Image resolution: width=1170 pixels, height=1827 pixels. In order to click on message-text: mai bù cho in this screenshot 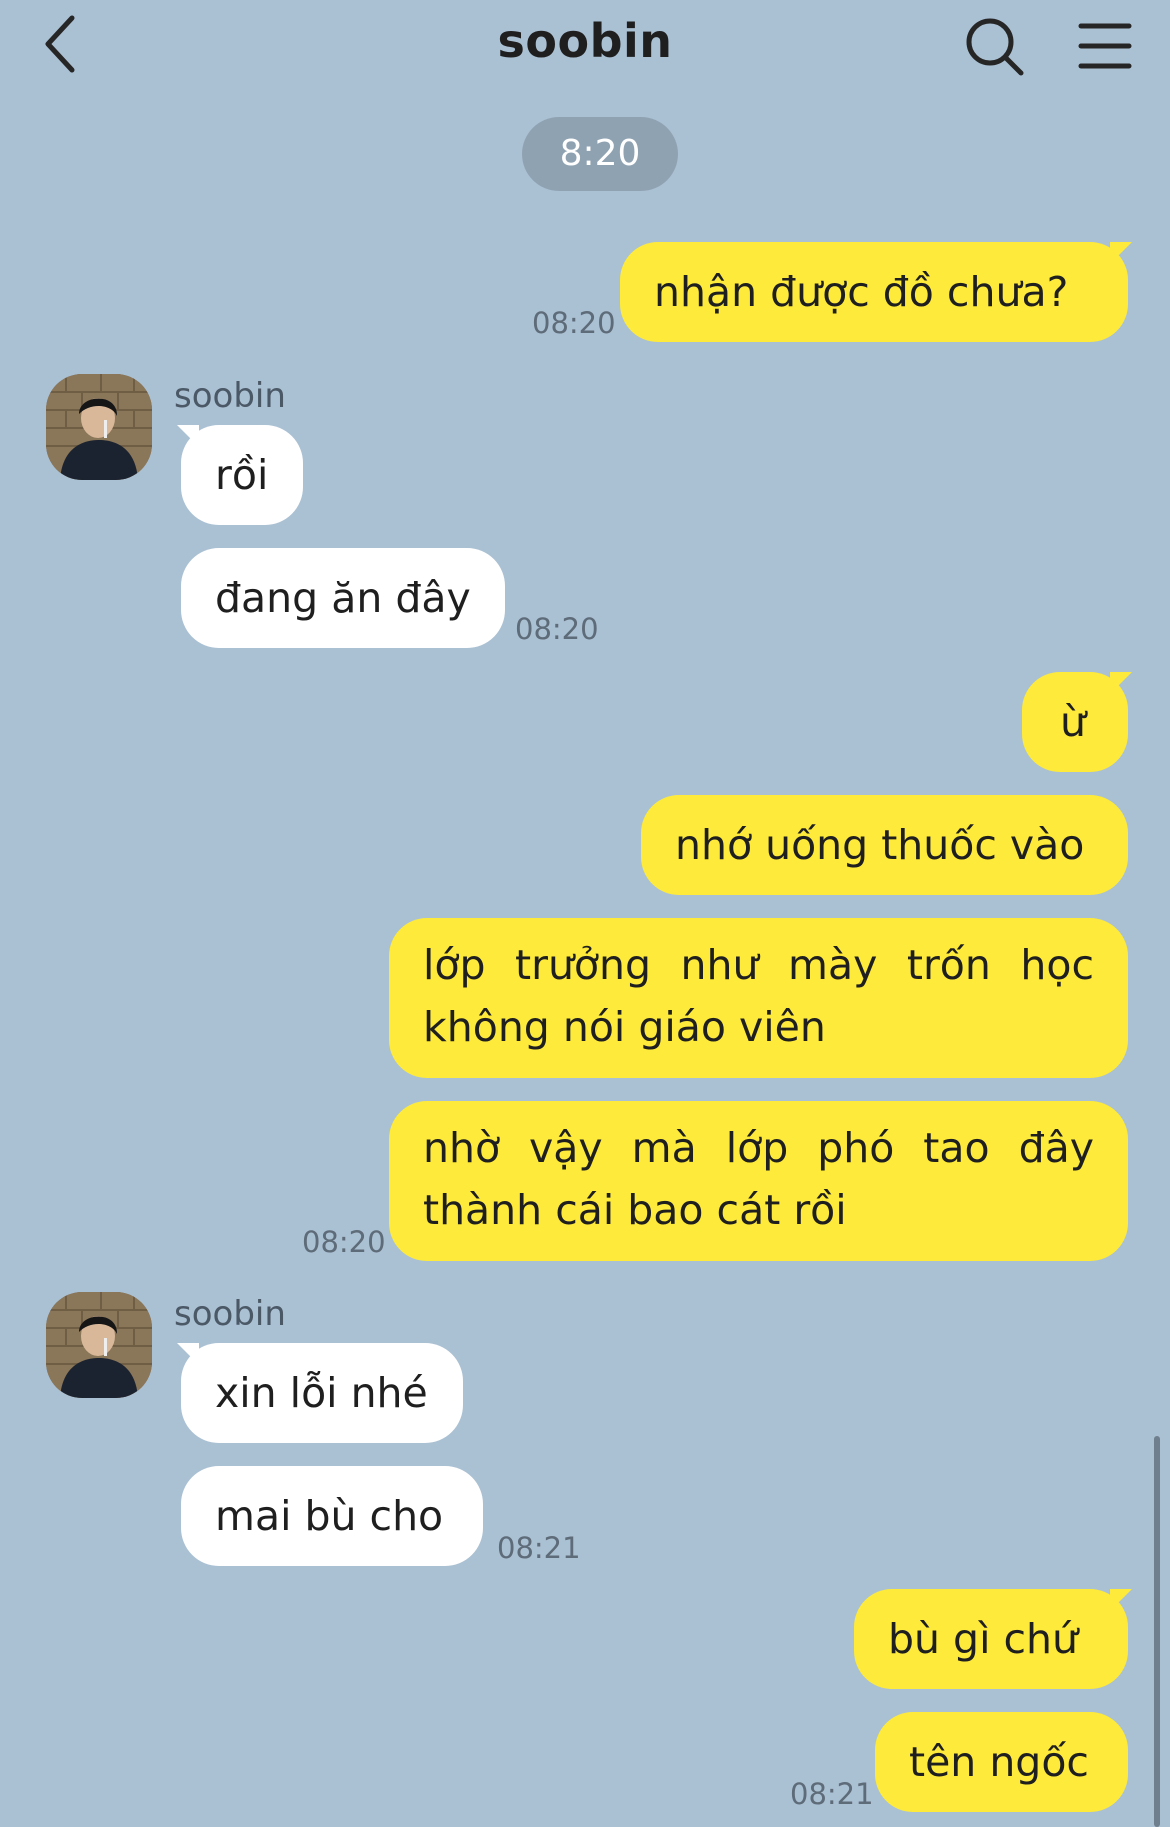, I will do `click(329, 1516)`.